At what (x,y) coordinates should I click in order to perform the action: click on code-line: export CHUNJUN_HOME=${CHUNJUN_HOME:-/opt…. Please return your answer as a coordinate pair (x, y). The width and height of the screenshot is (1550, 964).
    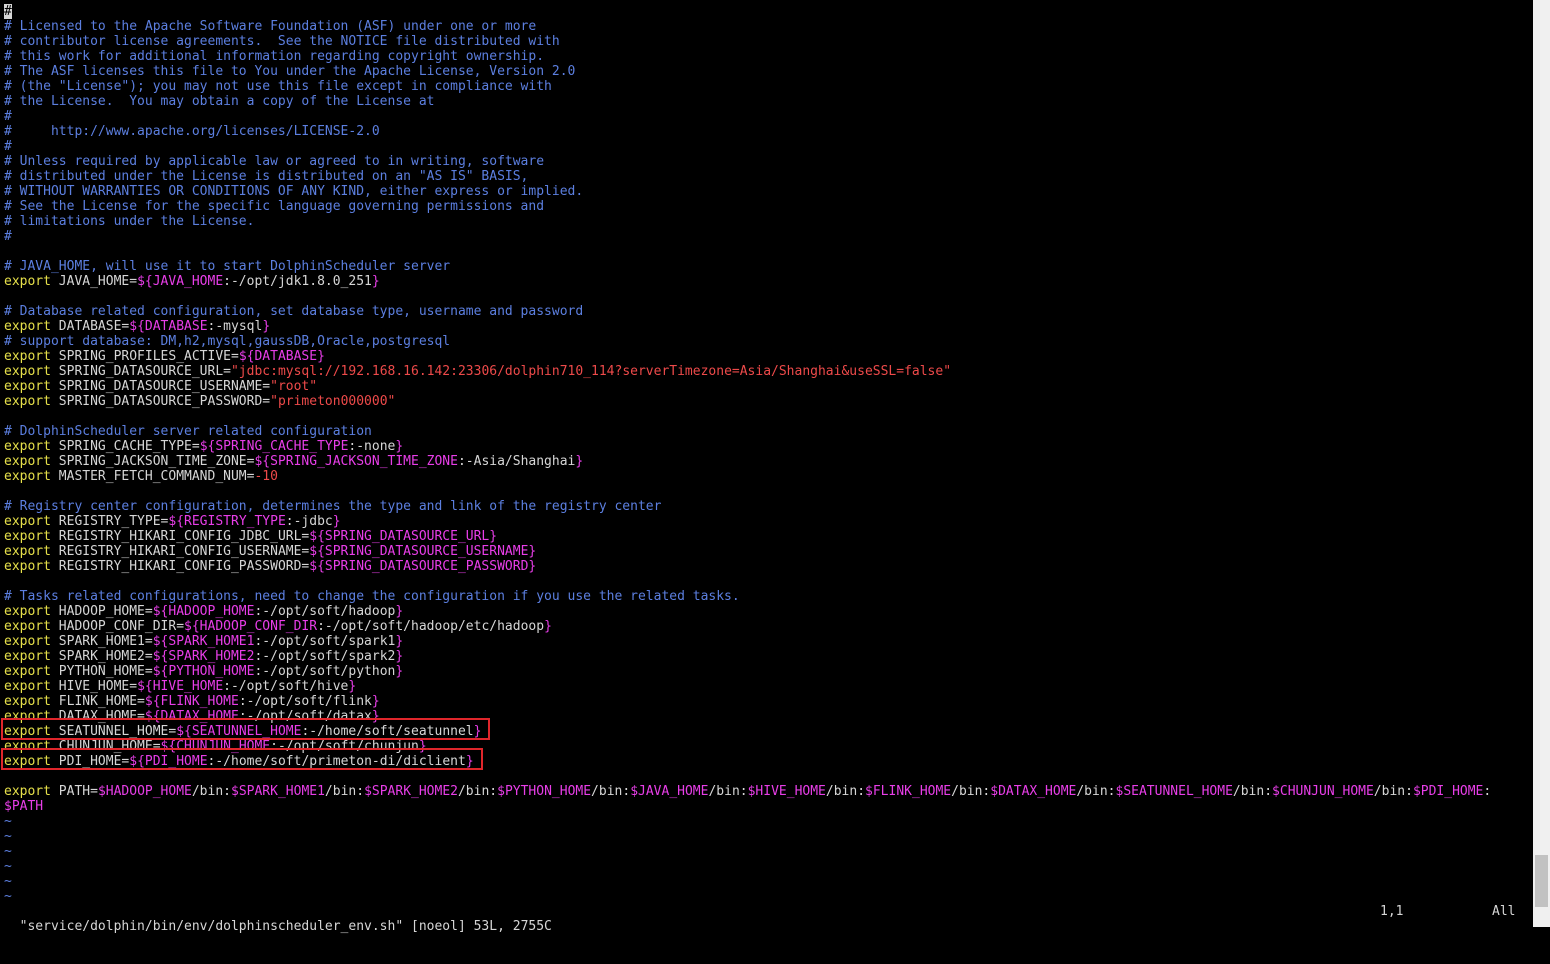
    Looking at the image, I should click on (767, 746).